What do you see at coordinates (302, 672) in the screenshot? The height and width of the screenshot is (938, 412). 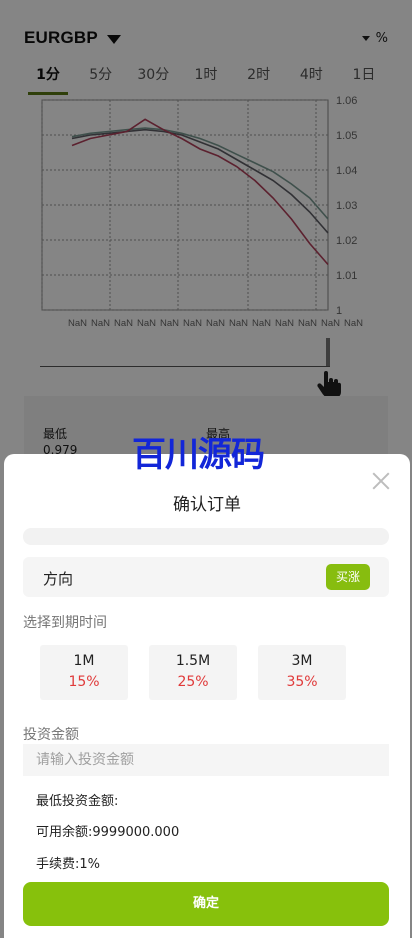 I see `expiry-option: 3M 35%` at bounding box center [302, 672].